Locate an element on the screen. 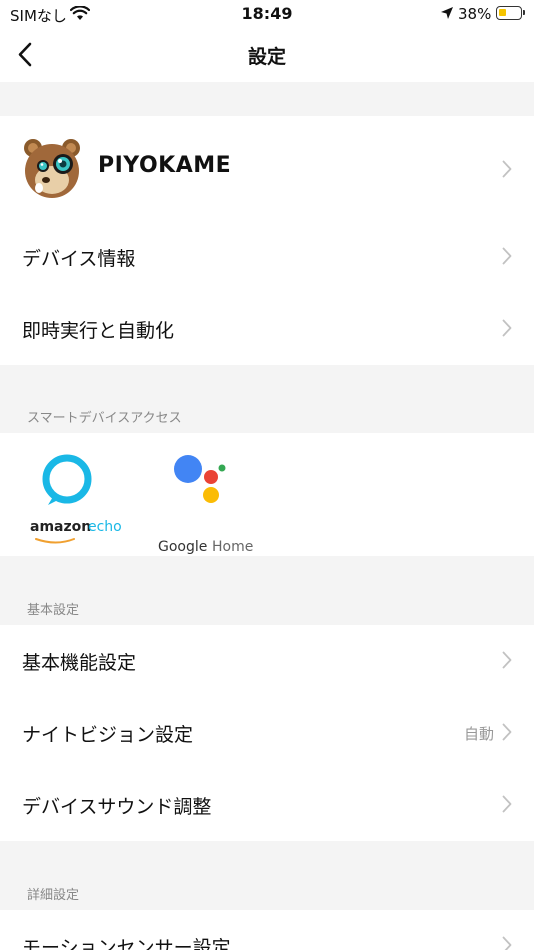 This screenshot has width=534, height=950. row-label: 即時実行と自動化 is located at coordinates (98, 331).